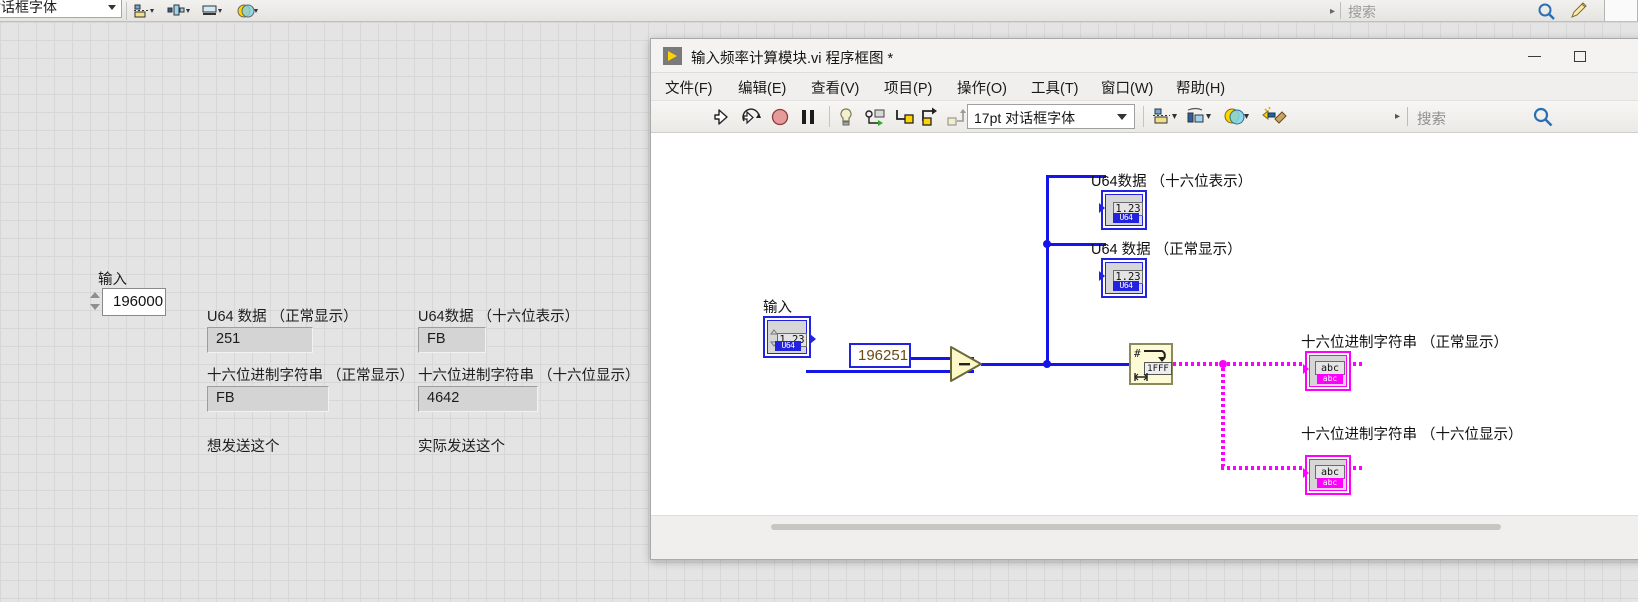 The image size is (1638, 602). I want to click on menu-help: 帮助(H), so click(1200, 87).